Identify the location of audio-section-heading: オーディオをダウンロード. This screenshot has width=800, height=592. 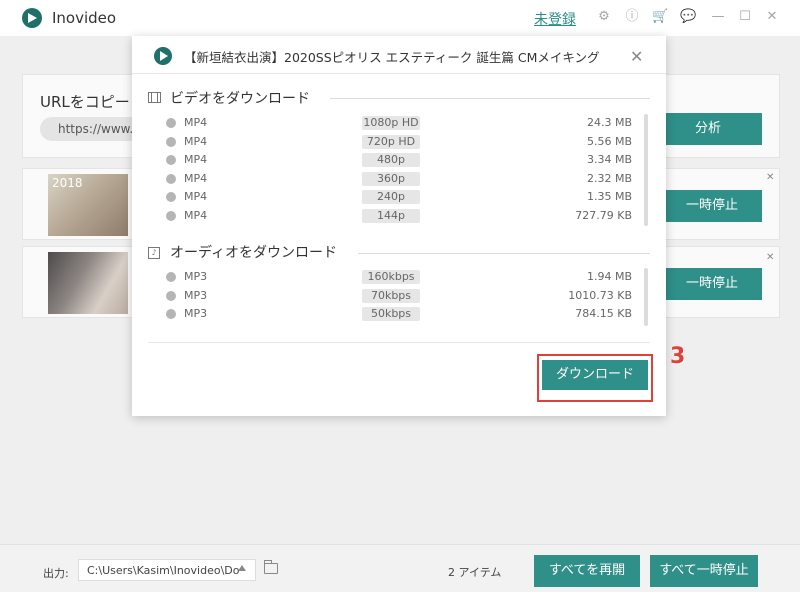
(254, 253).